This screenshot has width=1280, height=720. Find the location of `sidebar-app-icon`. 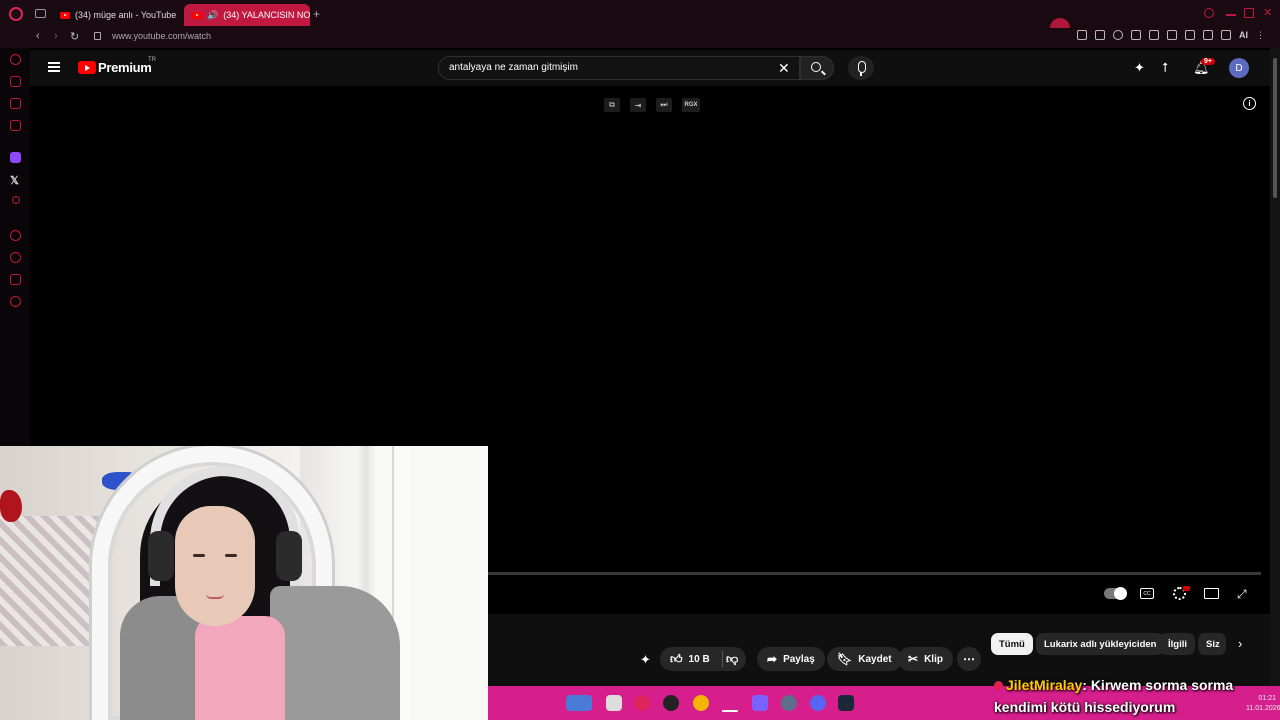

sidebar-app-icon is located at coordinates (16, 200).